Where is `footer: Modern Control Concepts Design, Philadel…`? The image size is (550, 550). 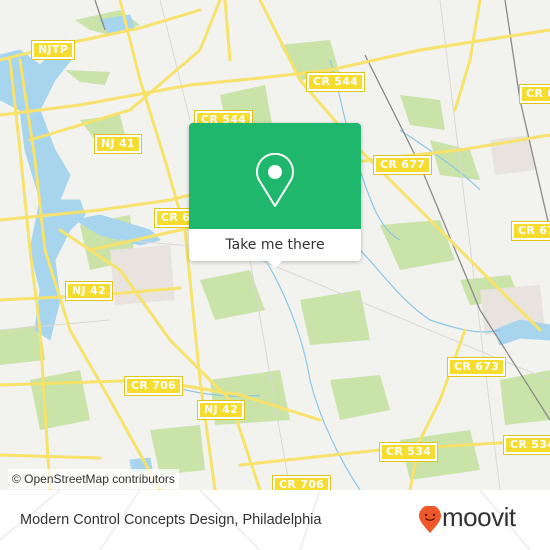 footer: Modern Control Concepts Design, Philadel… is located at coordinates (275, 520).